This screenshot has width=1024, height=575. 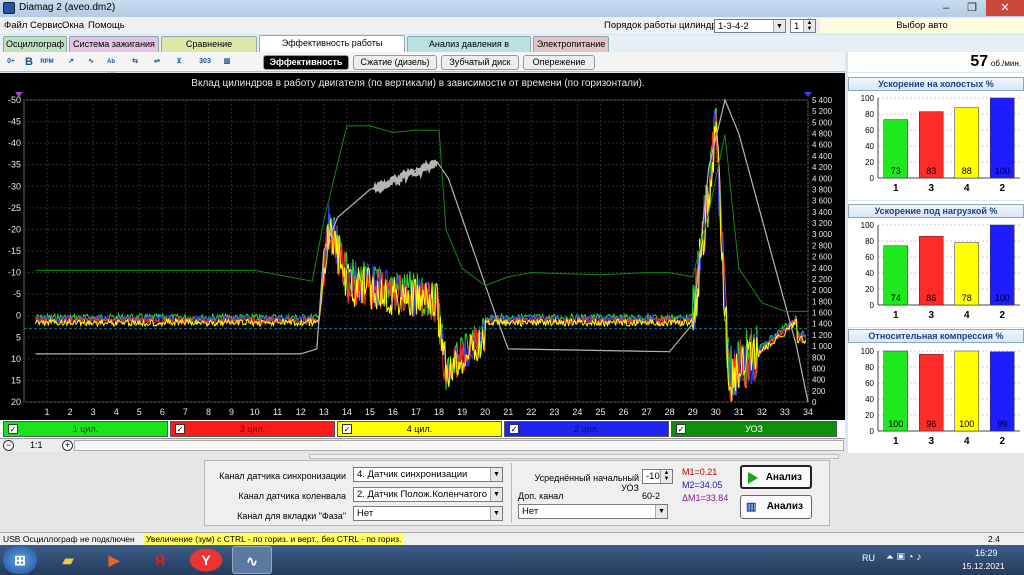 What do you see at coordinates (73, 25) in the screenshot?
I see `menu-windows: Окна` at bounding box center [73, 25].